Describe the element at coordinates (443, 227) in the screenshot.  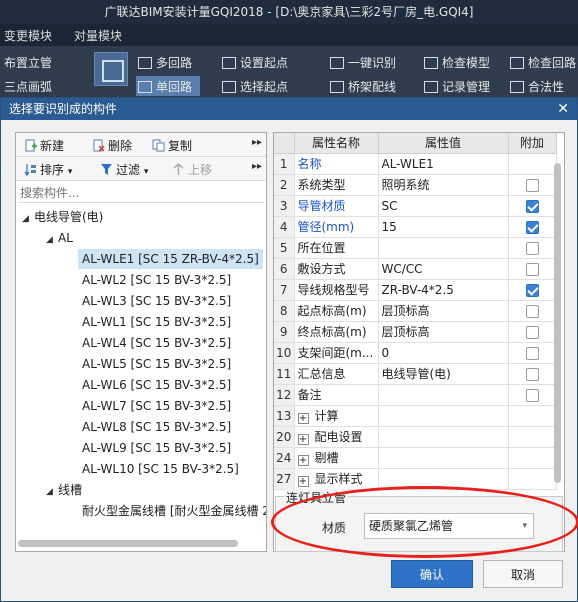
I see `grid-property-value: 15` at that location.